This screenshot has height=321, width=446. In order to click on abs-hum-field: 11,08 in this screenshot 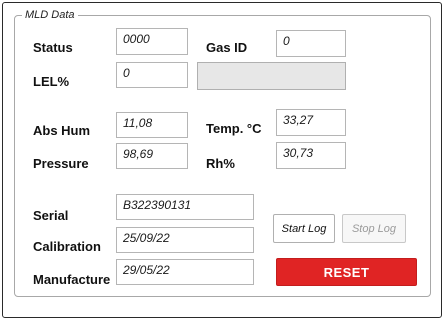, I will do `click(152, 125)`.